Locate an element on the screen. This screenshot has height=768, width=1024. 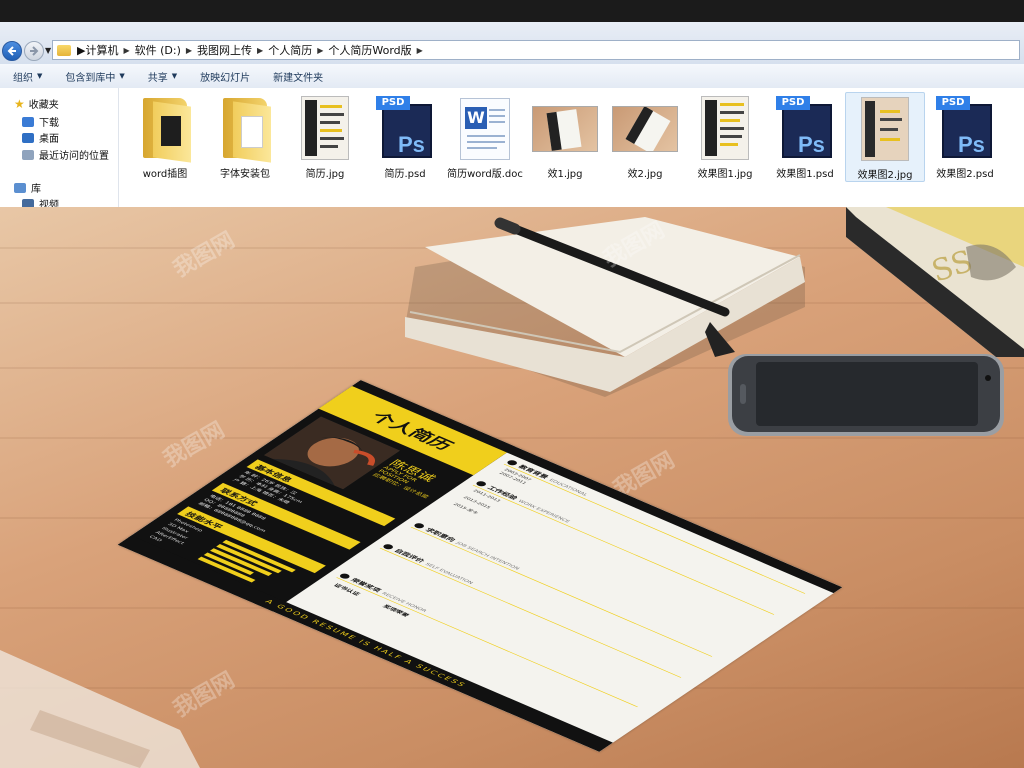
file-item: 效2.jpg is located at coordinates (645, 137).